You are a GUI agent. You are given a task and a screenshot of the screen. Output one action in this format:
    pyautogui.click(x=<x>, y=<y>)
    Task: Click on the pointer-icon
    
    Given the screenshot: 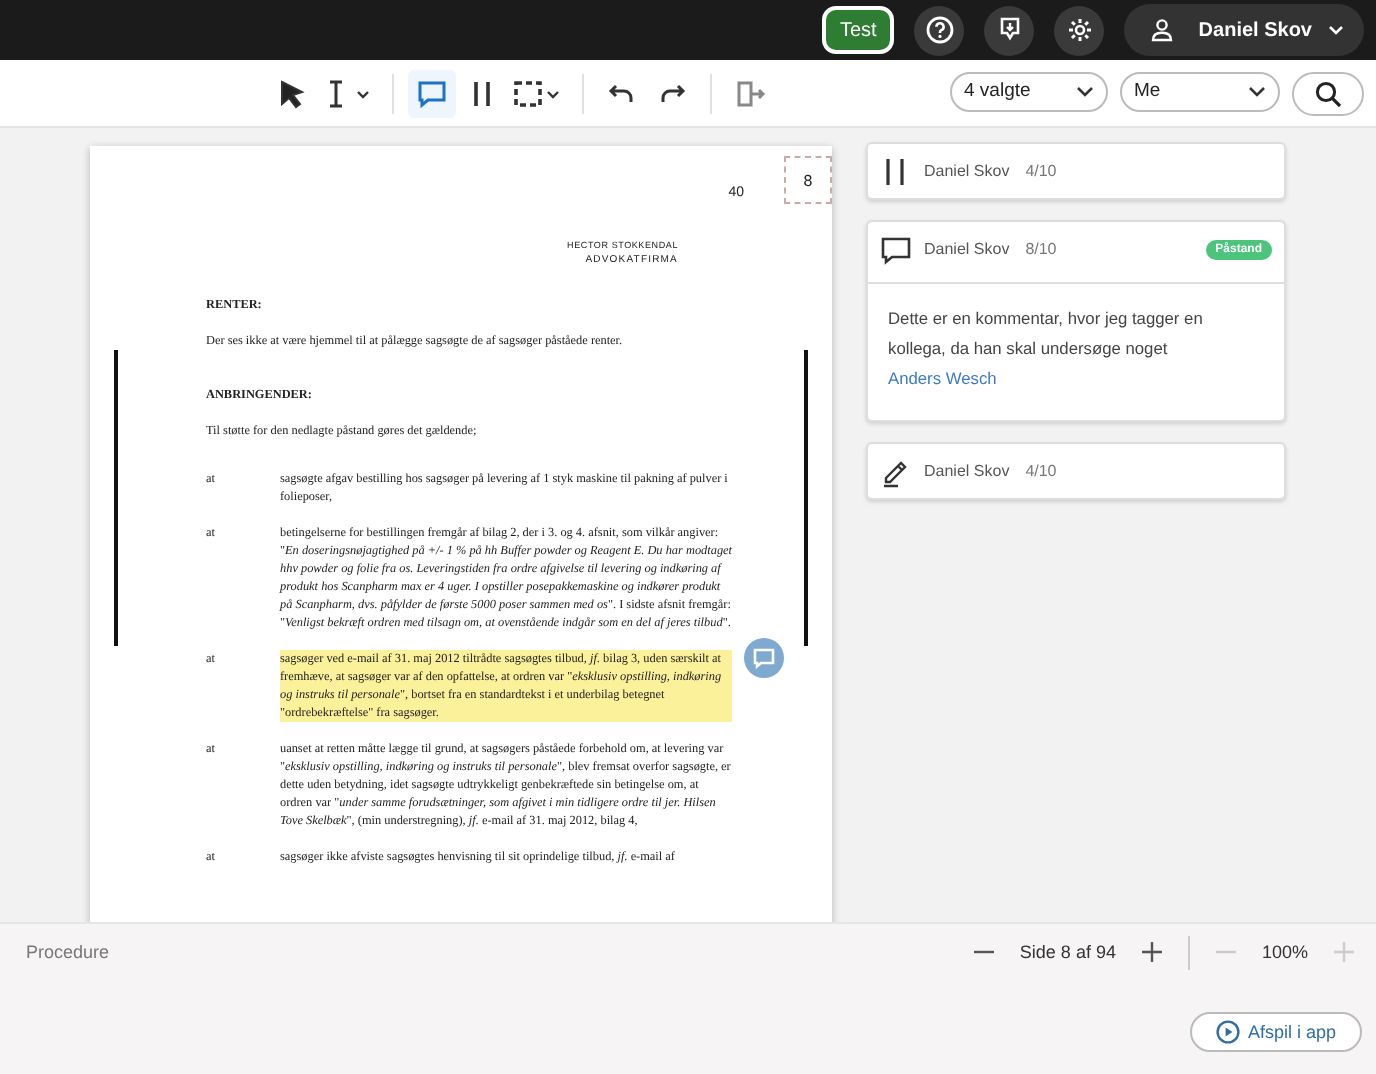 What is the action you would take?
    pyautogui.click(x=292, y=93)
    